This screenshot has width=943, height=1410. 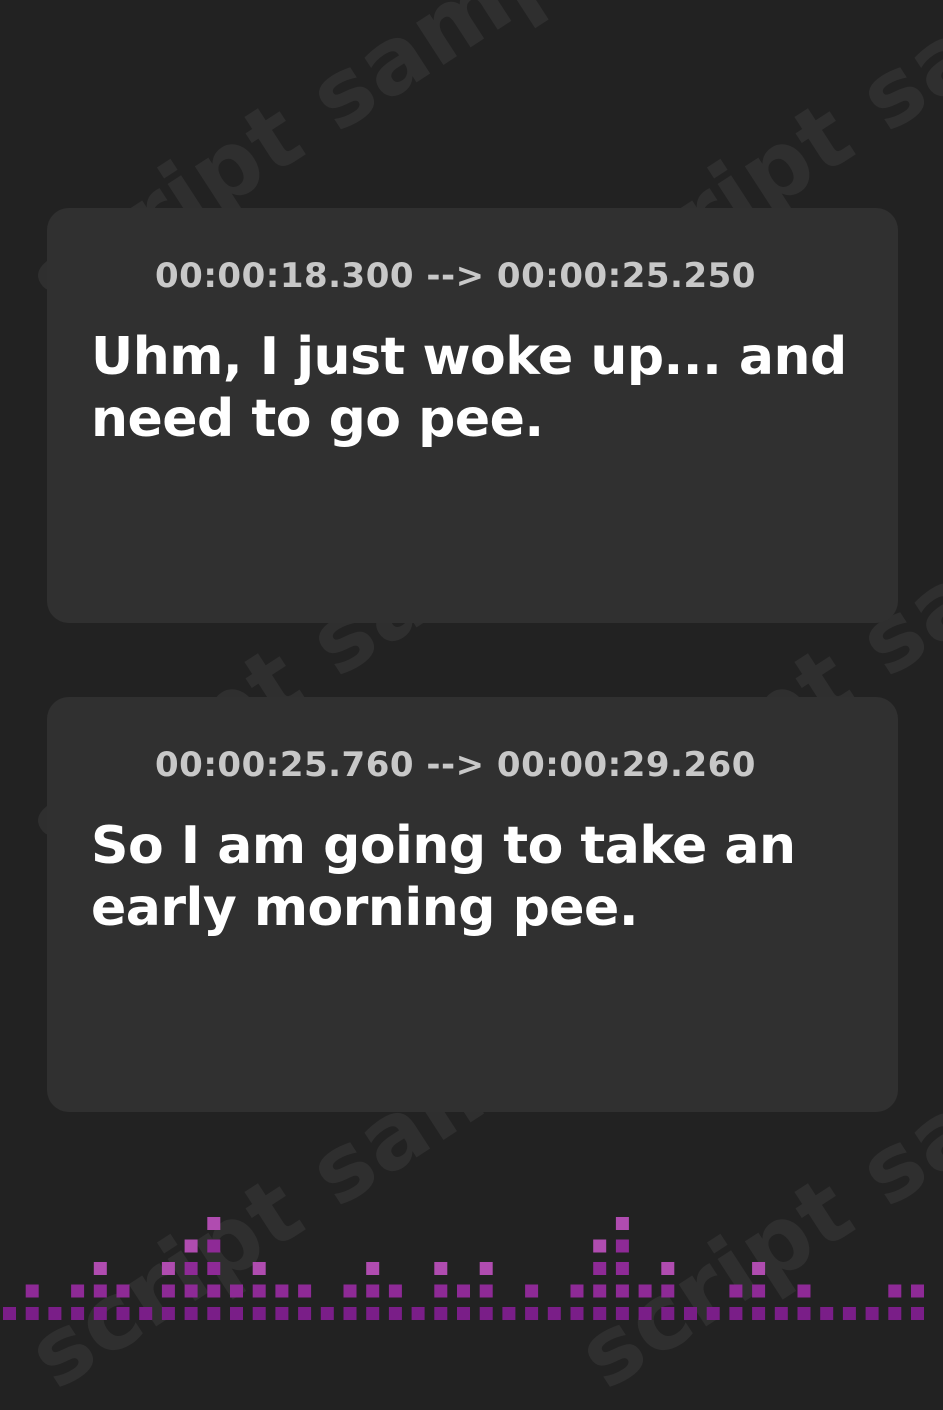 I want to click on cue-timing-row: 00:00:18.300 --> 00:00:25.250, so click(x=422, y=276).